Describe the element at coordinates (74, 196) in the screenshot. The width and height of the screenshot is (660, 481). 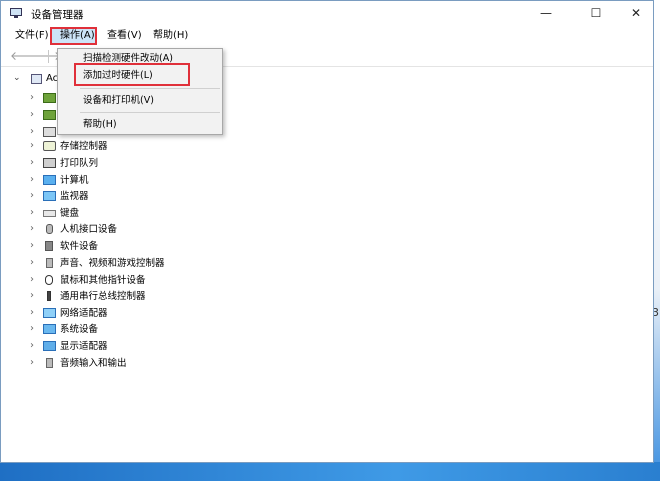
I see `tree-item-label: 监视器` at that location.